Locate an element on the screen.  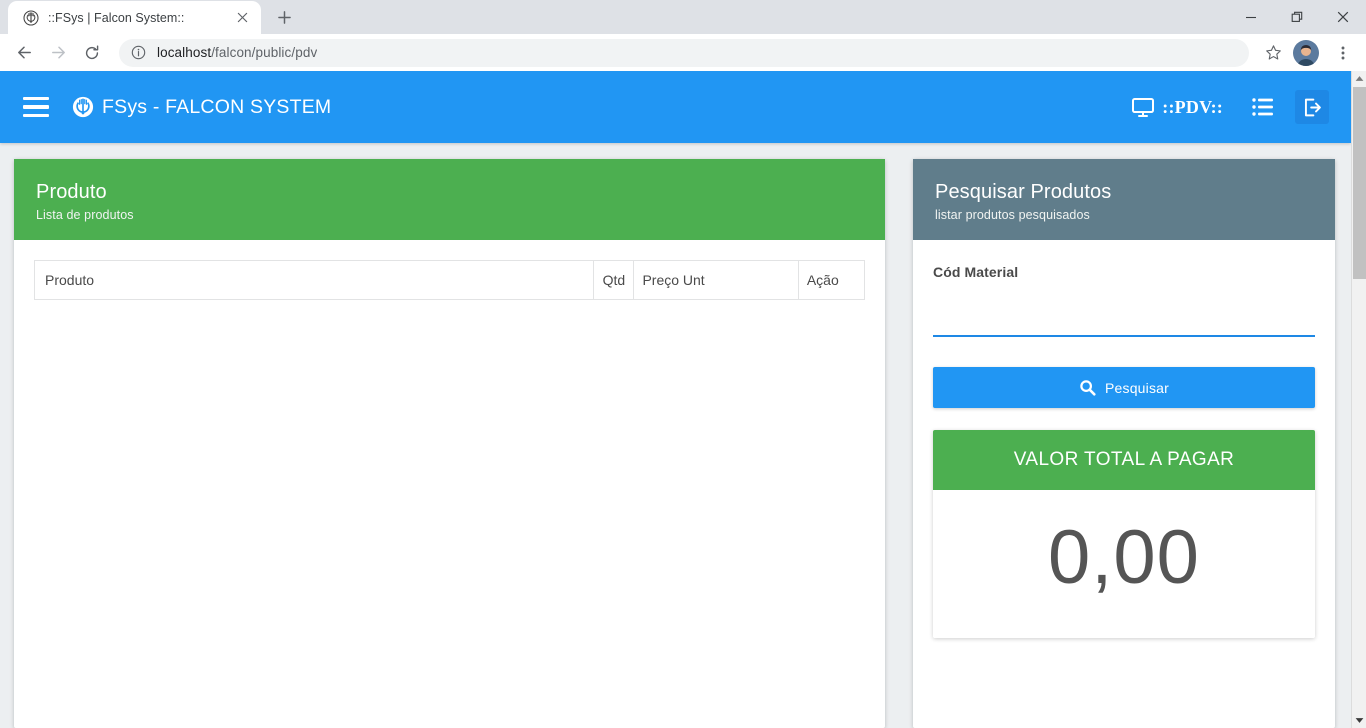
browser-tab: ::FSys | Falcon System:: is located at coordinates (134, 17).